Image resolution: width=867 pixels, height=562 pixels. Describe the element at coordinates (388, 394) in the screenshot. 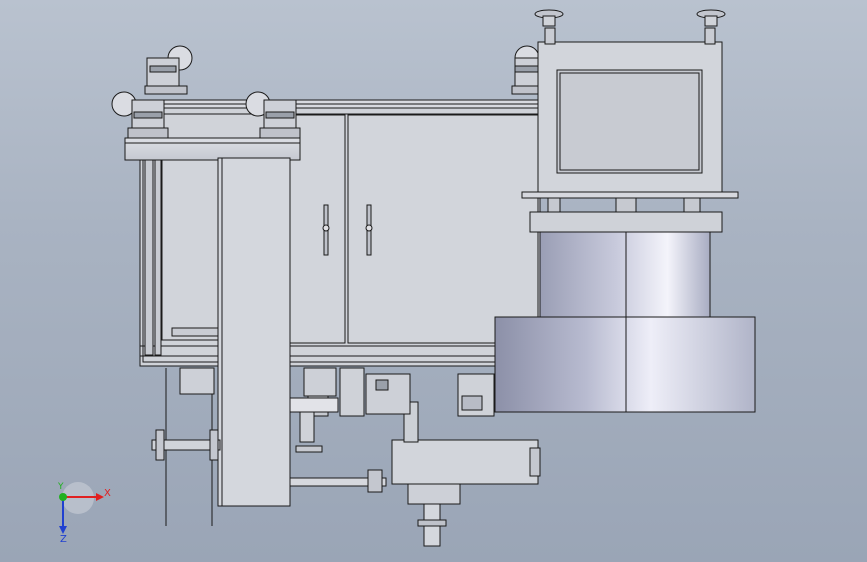

I see `valve-block` at that location.